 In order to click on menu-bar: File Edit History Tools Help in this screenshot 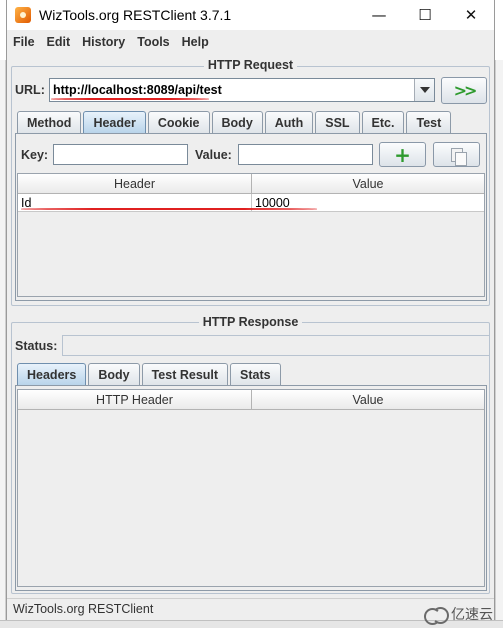, I will do `click(250, 42)`.